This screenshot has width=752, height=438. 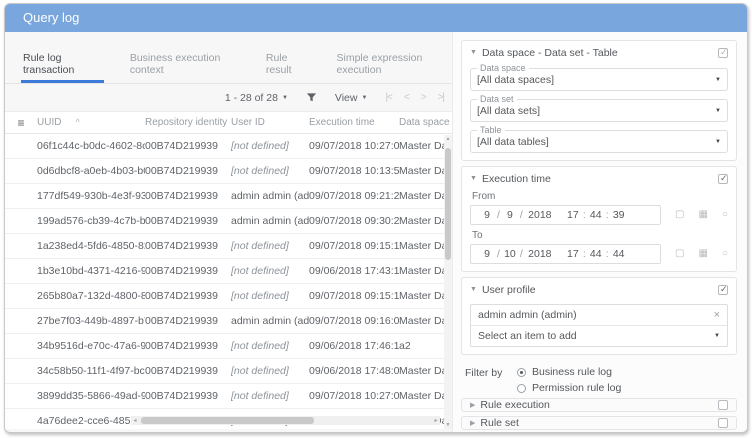 I want to click on first-page-button: |<, so click(x=389, y=97).